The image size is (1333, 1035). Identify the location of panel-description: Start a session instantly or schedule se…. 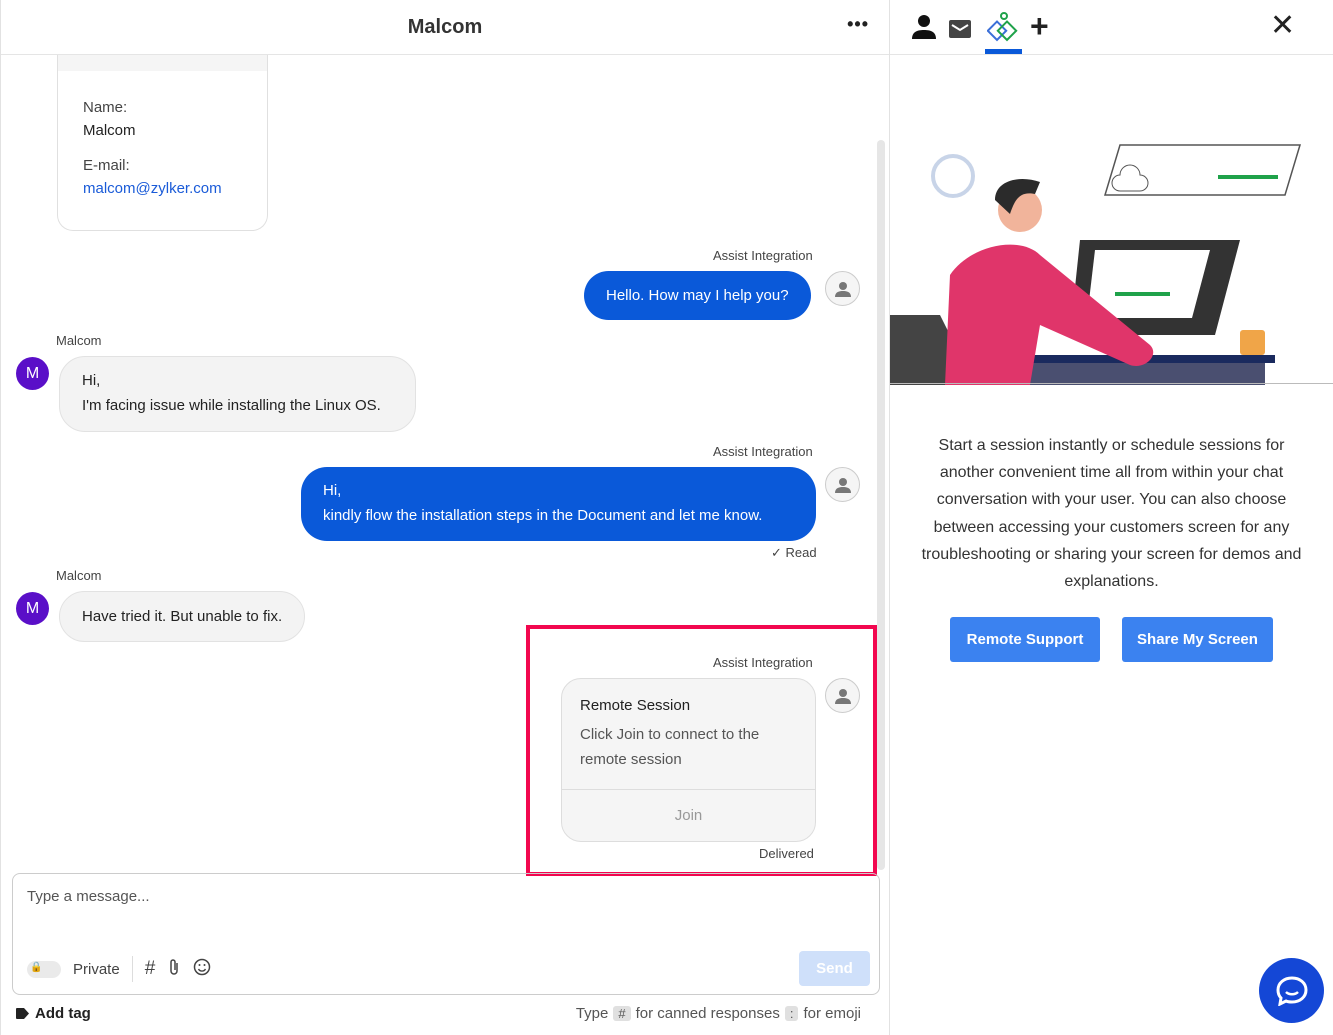
(1111, 514).